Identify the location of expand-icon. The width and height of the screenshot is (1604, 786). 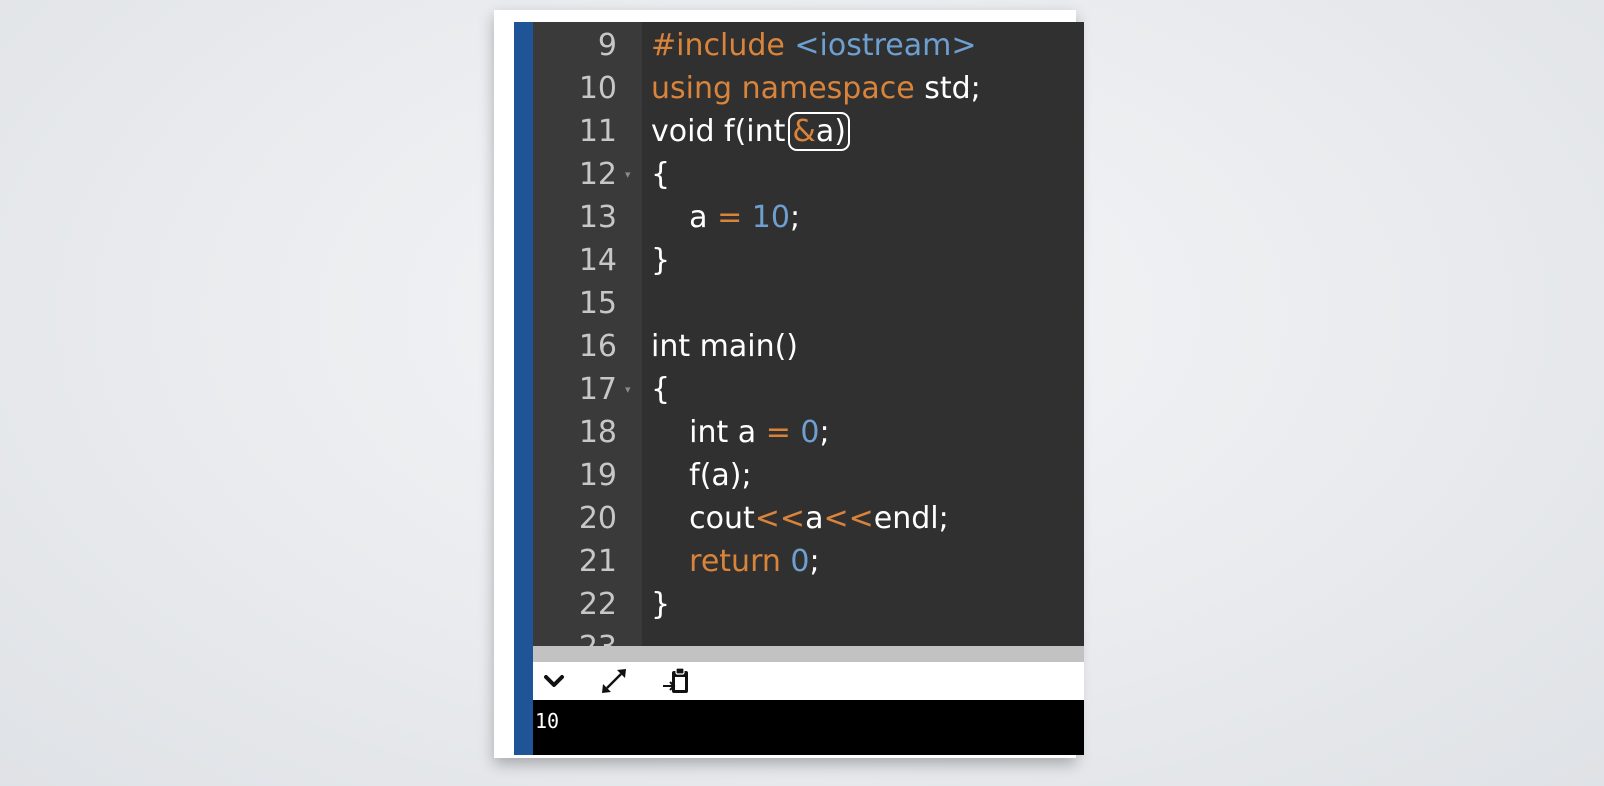
(614, 681).